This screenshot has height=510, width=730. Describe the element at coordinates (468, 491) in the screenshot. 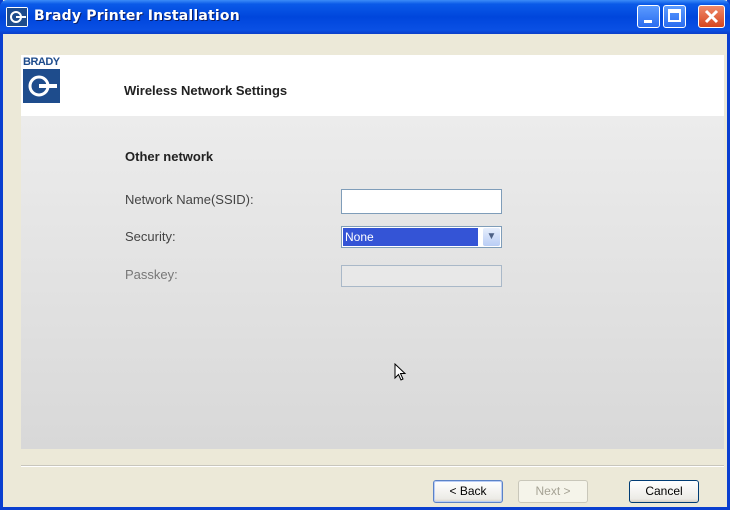

I see `back-button: < Back` at that location.